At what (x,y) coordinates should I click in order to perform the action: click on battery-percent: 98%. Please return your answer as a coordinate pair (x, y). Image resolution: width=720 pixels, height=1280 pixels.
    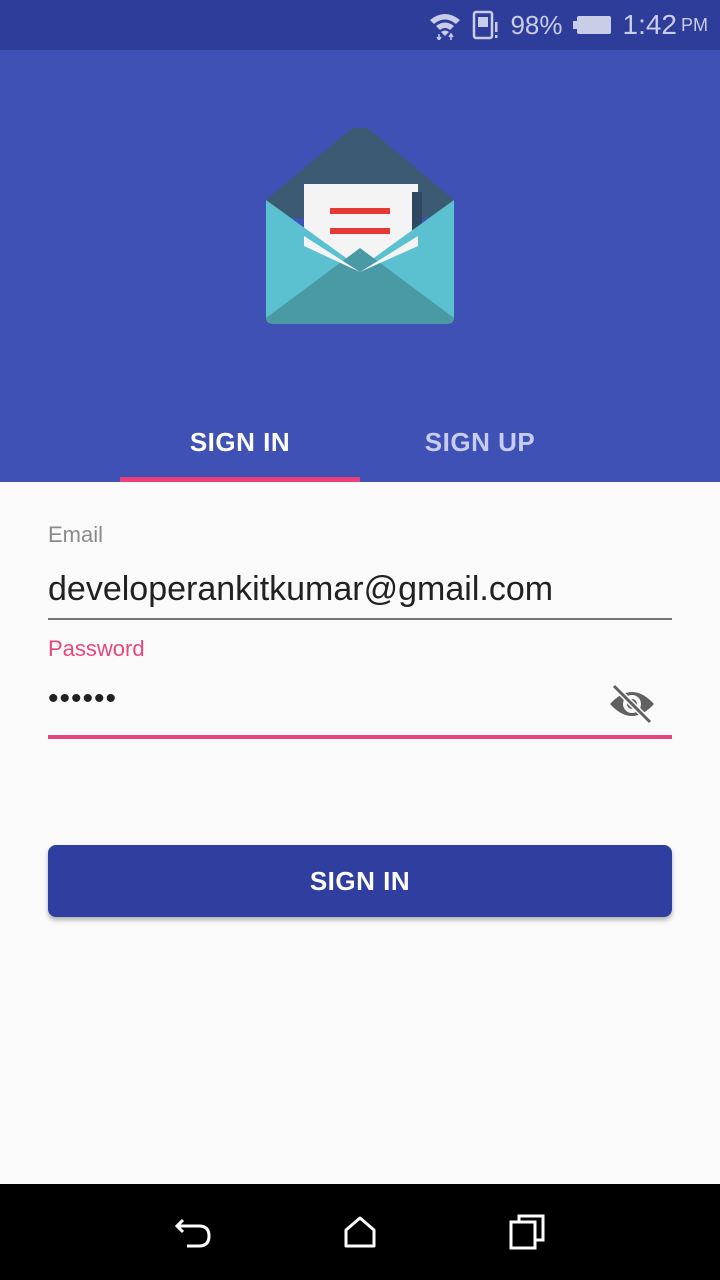
    Looking at the image, I should click on (536, 24).